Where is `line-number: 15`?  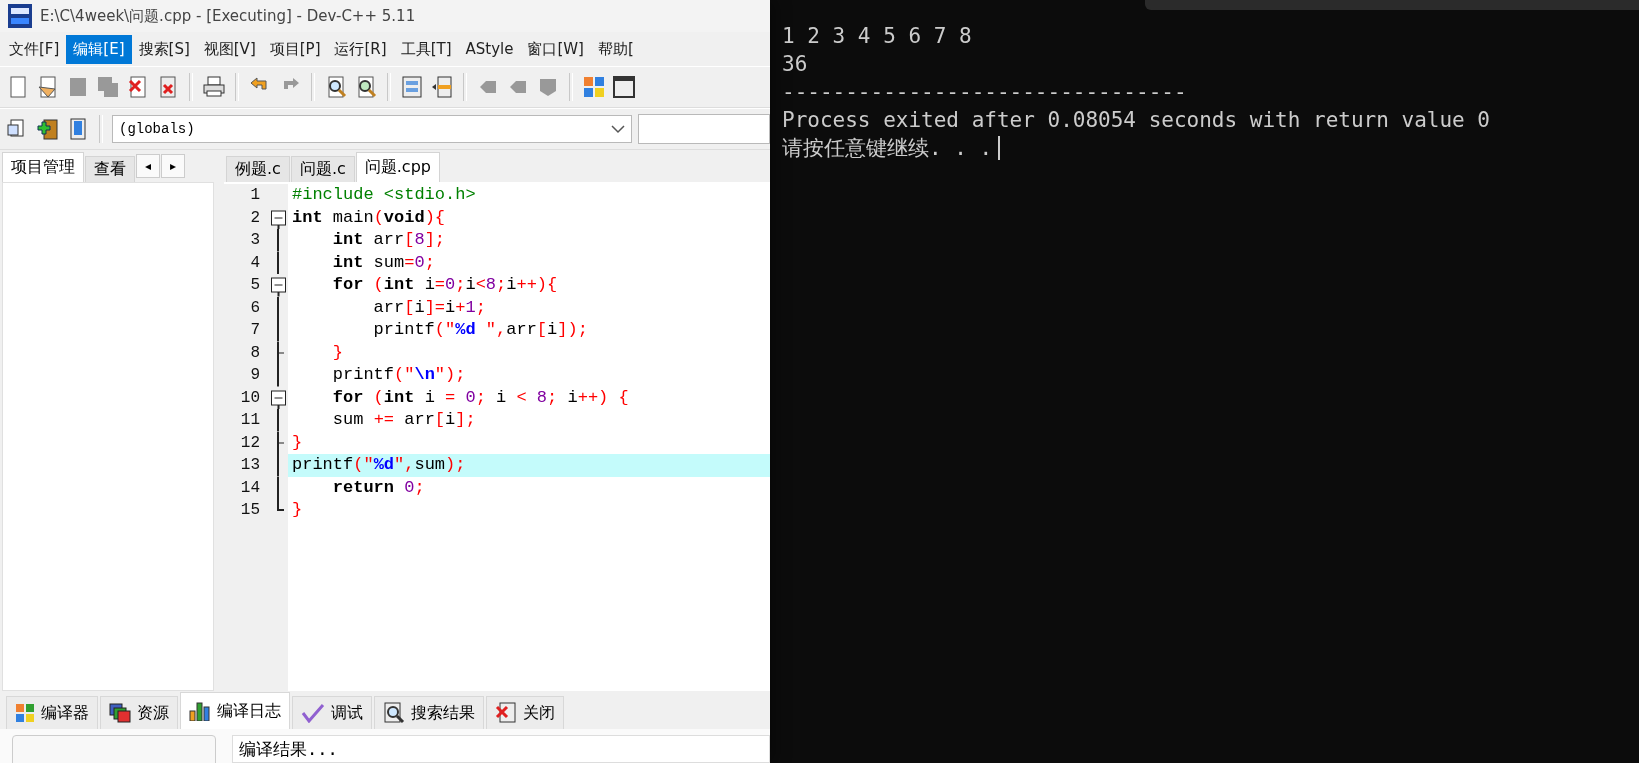 line-number: 15 is located at coordinates (249, 510).